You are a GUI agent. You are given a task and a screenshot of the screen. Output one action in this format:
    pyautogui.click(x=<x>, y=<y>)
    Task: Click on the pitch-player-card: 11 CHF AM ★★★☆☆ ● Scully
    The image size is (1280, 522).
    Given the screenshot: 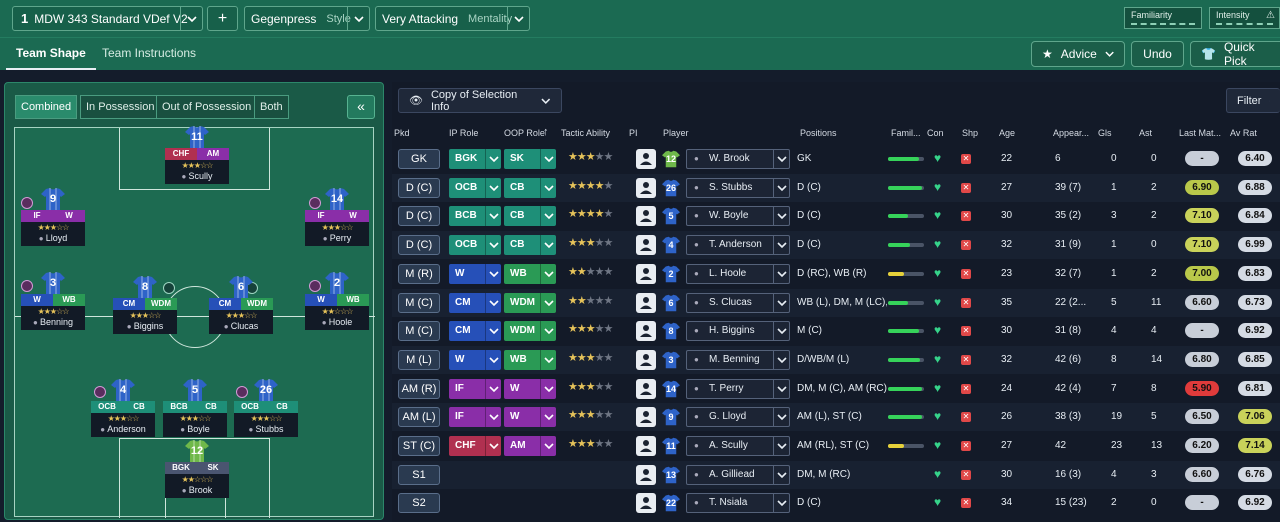 What is the action you would take?
    pyautogui.click(x=197, y=155)
    